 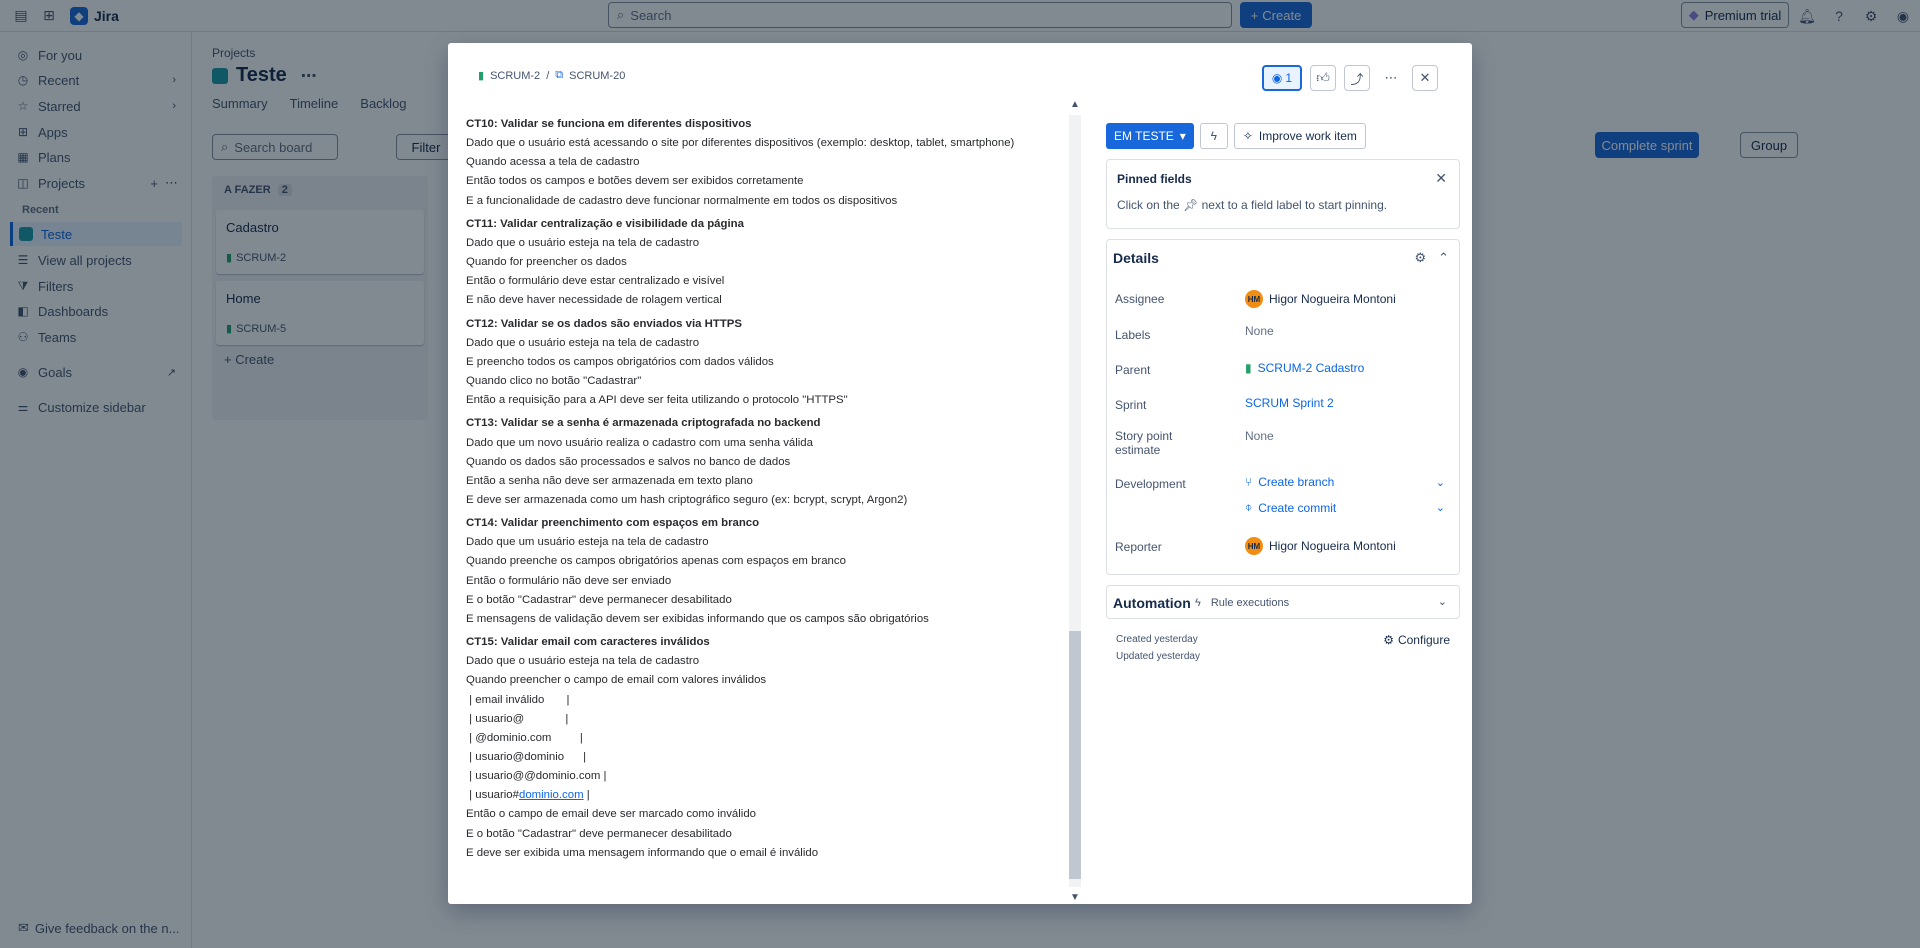 I want to click on more-actions-button: ⋯, so click(x=1391, y=78).